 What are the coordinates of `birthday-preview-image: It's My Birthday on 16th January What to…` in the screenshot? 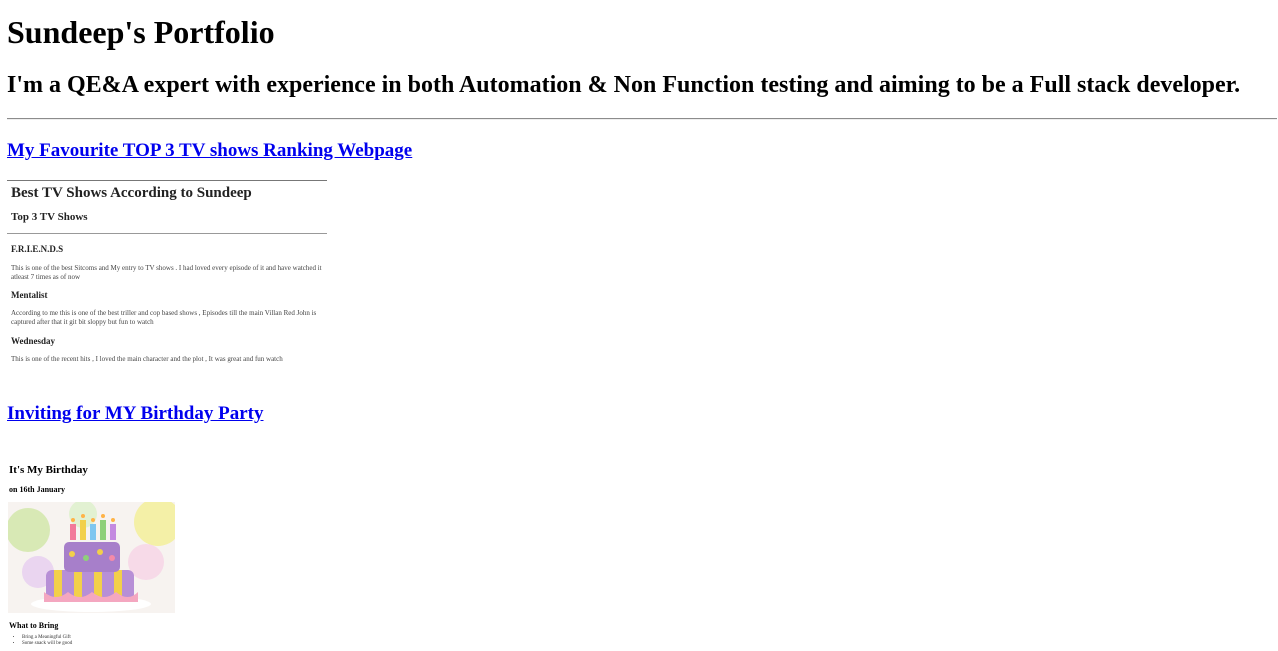 It's located at (94, 555).